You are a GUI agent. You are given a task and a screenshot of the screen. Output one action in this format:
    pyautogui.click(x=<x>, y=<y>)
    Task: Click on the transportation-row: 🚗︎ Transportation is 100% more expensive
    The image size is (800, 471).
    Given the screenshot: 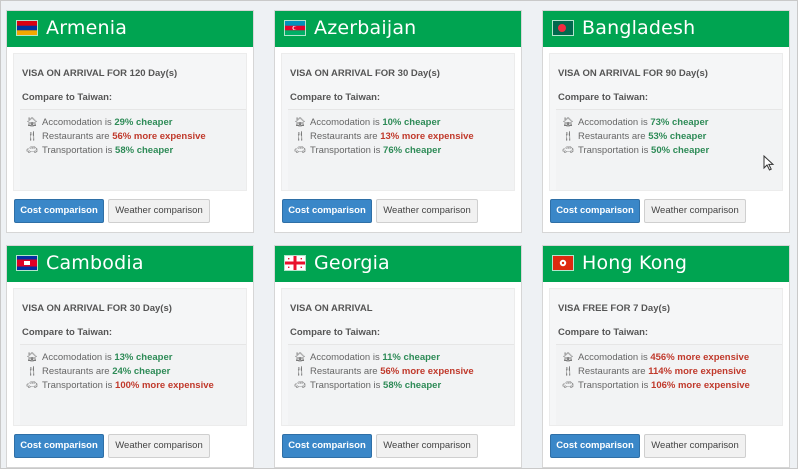 What is the action you would take?
    pyautogui.click(x=120, y=385)
    